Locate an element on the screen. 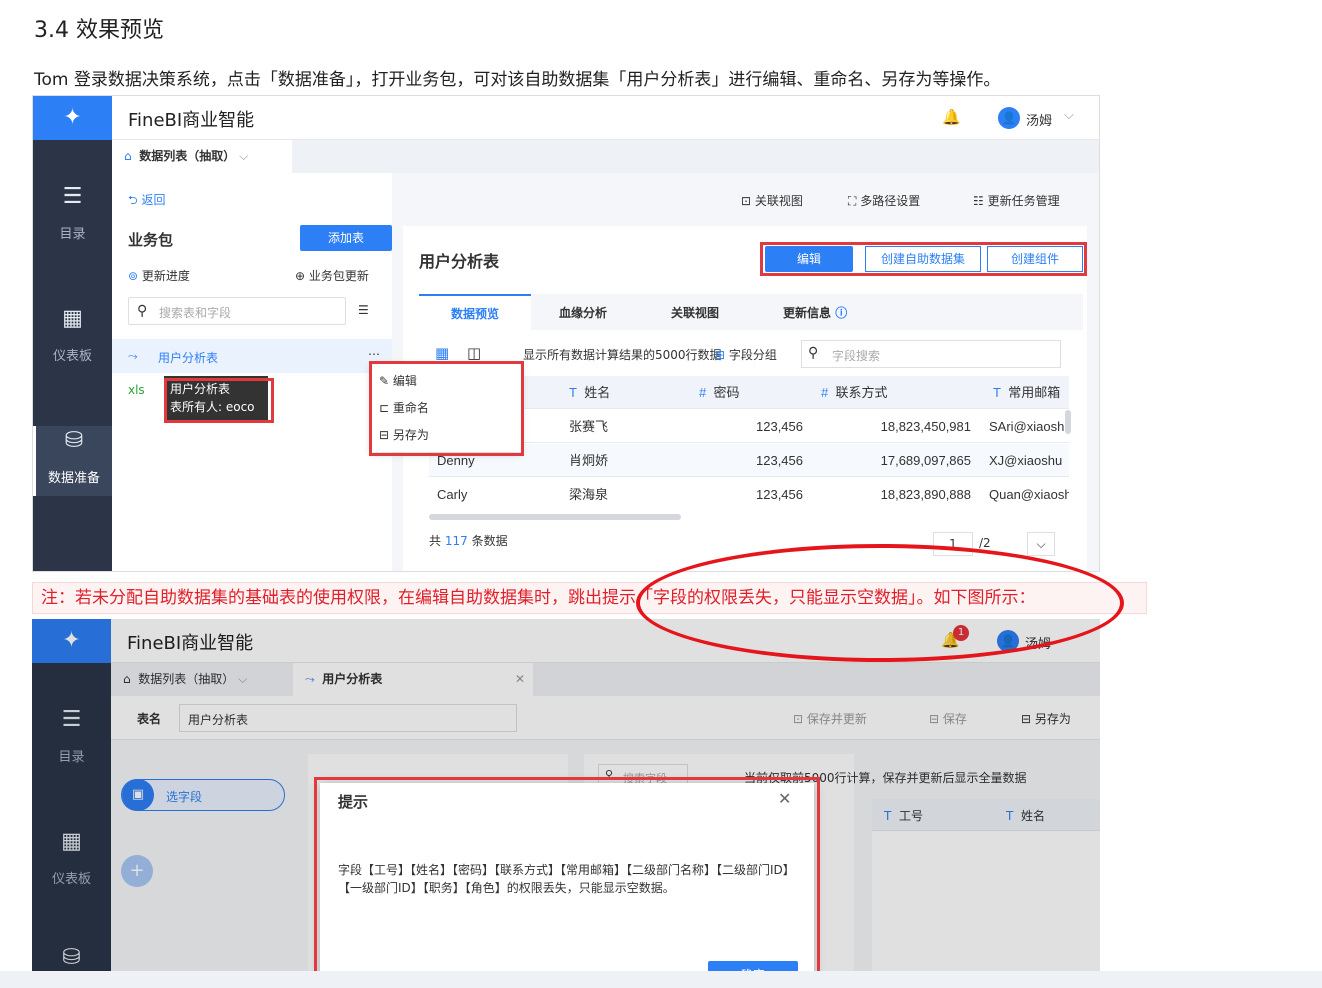 This screenshot has width=1322, height=988. database-icon: ⛁ is located at coordinates (74, 440).